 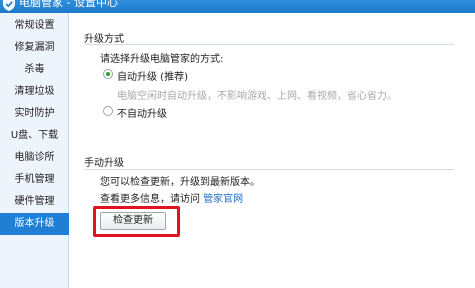 What do you see at coordinates (104, 39) in the screenshot?
I see `upgrade-method-title: 升级方式` at bounding box center [104, 39].